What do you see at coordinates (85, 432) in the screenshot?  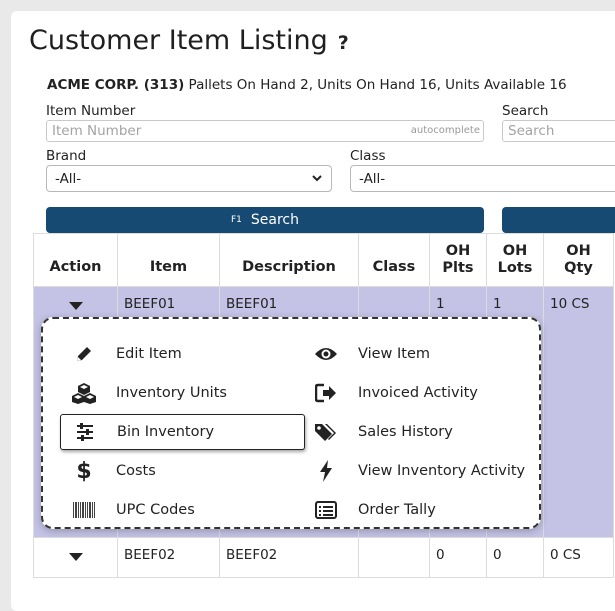 I see `sliders-icon` at bounding box center [85, 432].